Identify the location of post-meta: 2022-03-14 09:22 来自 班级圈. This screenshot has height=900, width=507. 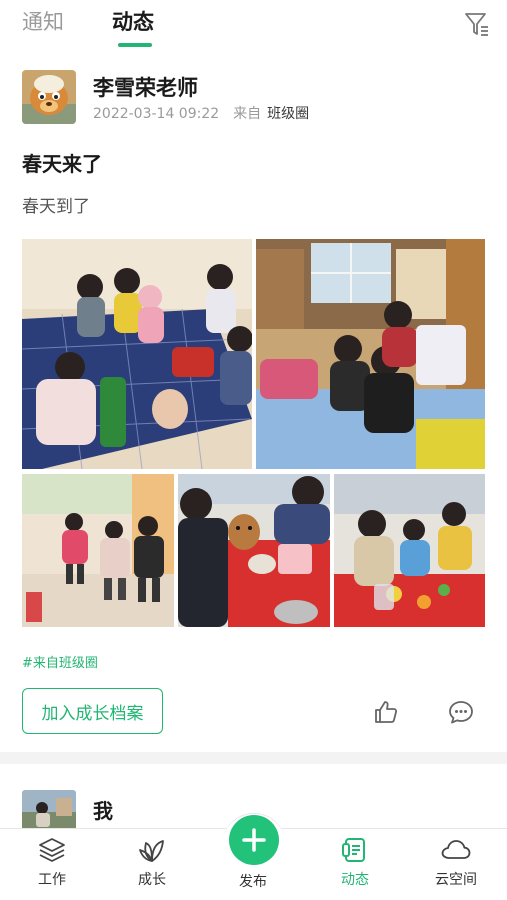
(201, 113).